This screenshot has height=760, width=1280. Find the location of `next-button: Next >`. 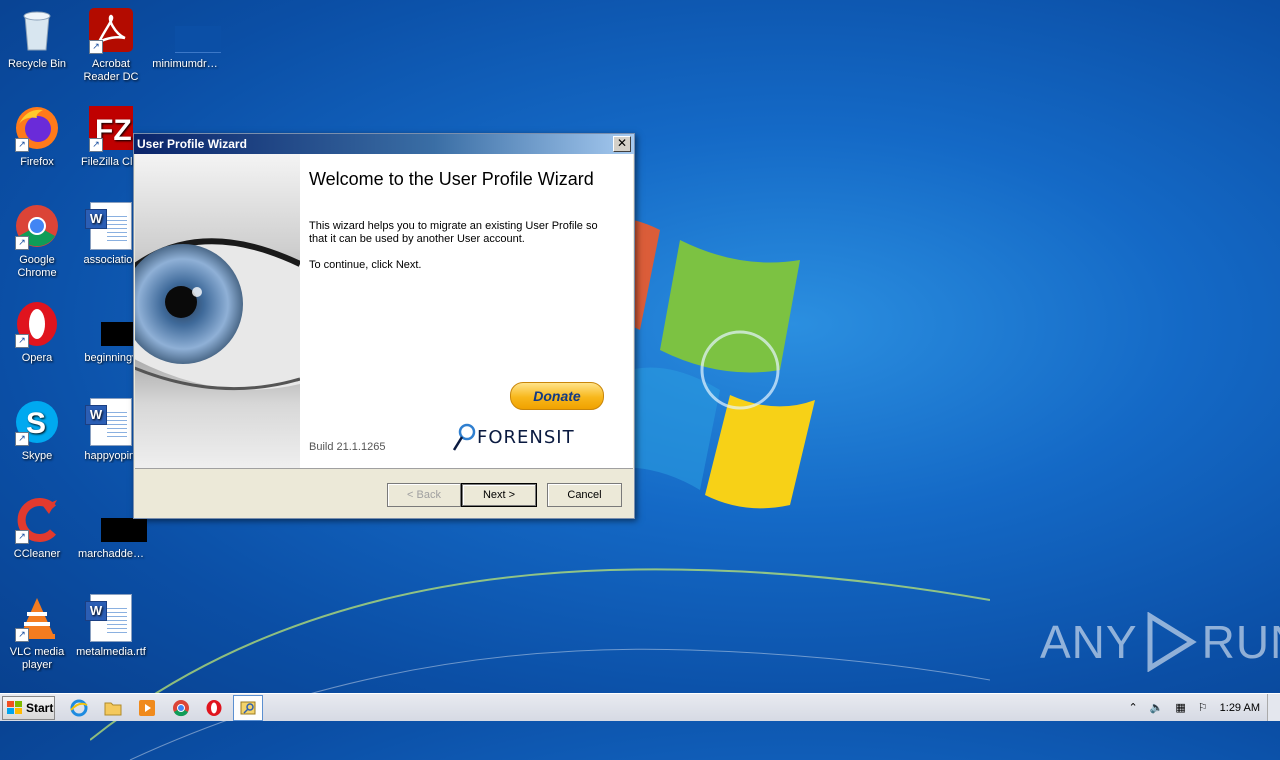

next-button: Next > is located at coordinates (499, 495).